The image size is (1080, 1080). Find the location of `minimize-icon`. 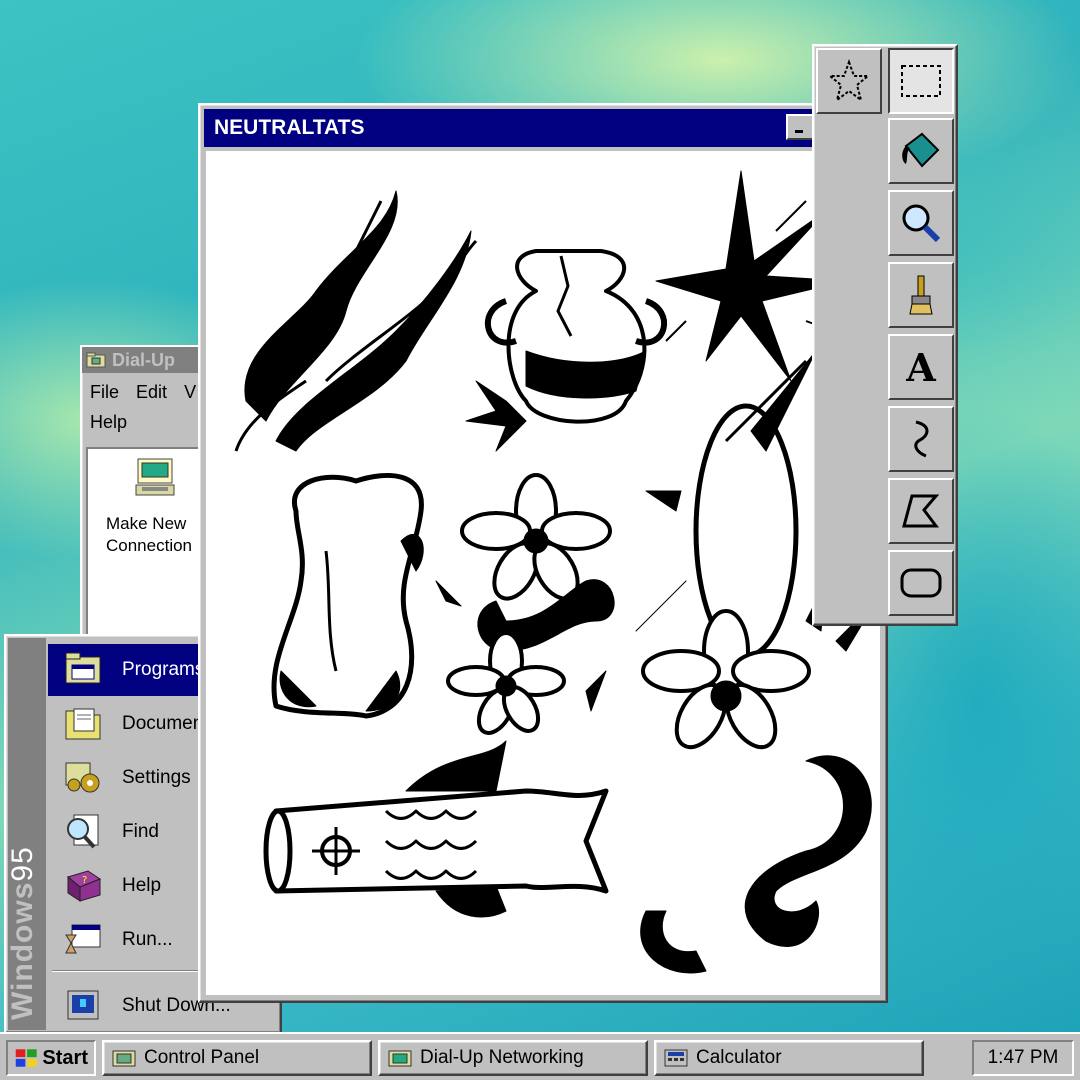

minimize-icon is located at coordinates (799, 131).